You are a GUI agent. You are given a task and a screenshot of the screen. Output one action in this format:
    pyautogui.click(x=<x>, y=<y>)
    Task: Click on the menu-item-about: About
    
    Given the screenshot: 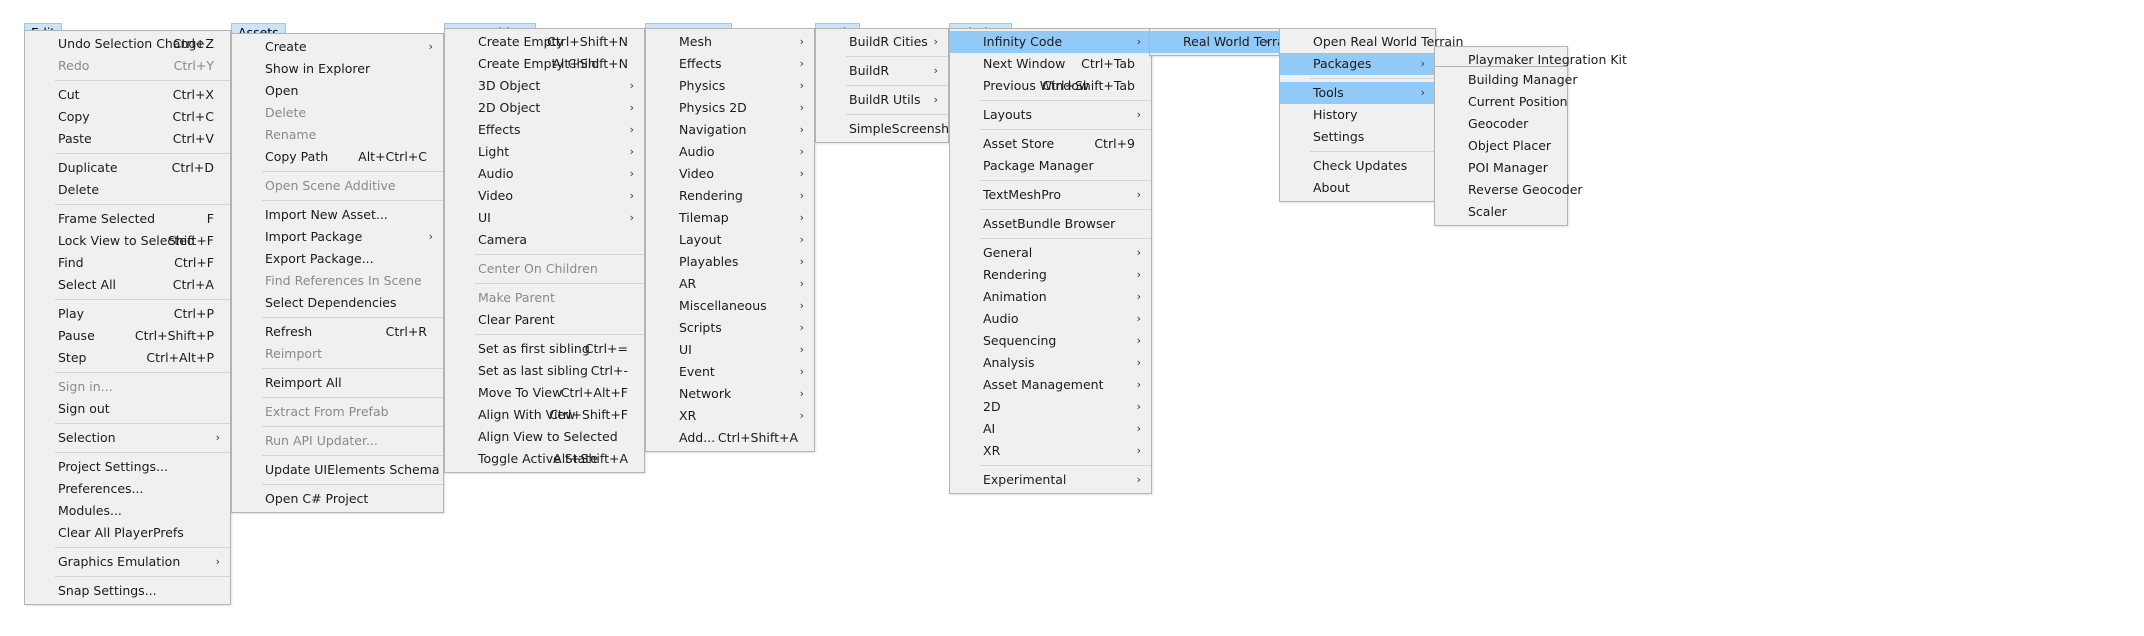 What is the action you would take?
    pyautogui.click(x=1357, y=188)
    